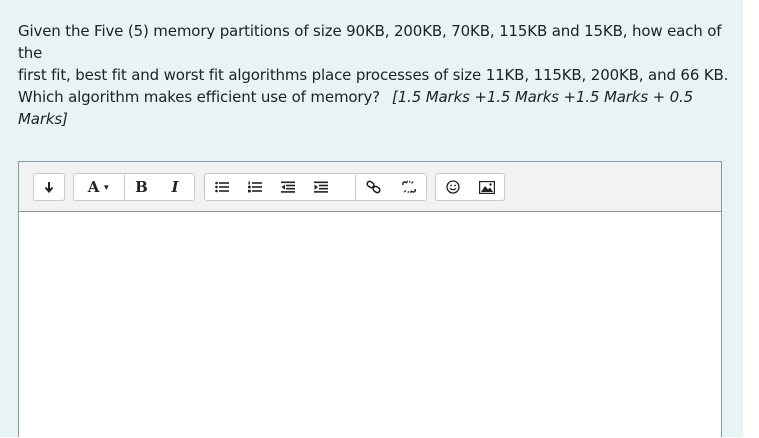 The height and width of the screenshot is (438, 759). I want to click on show-more-button, so click(49, 187).